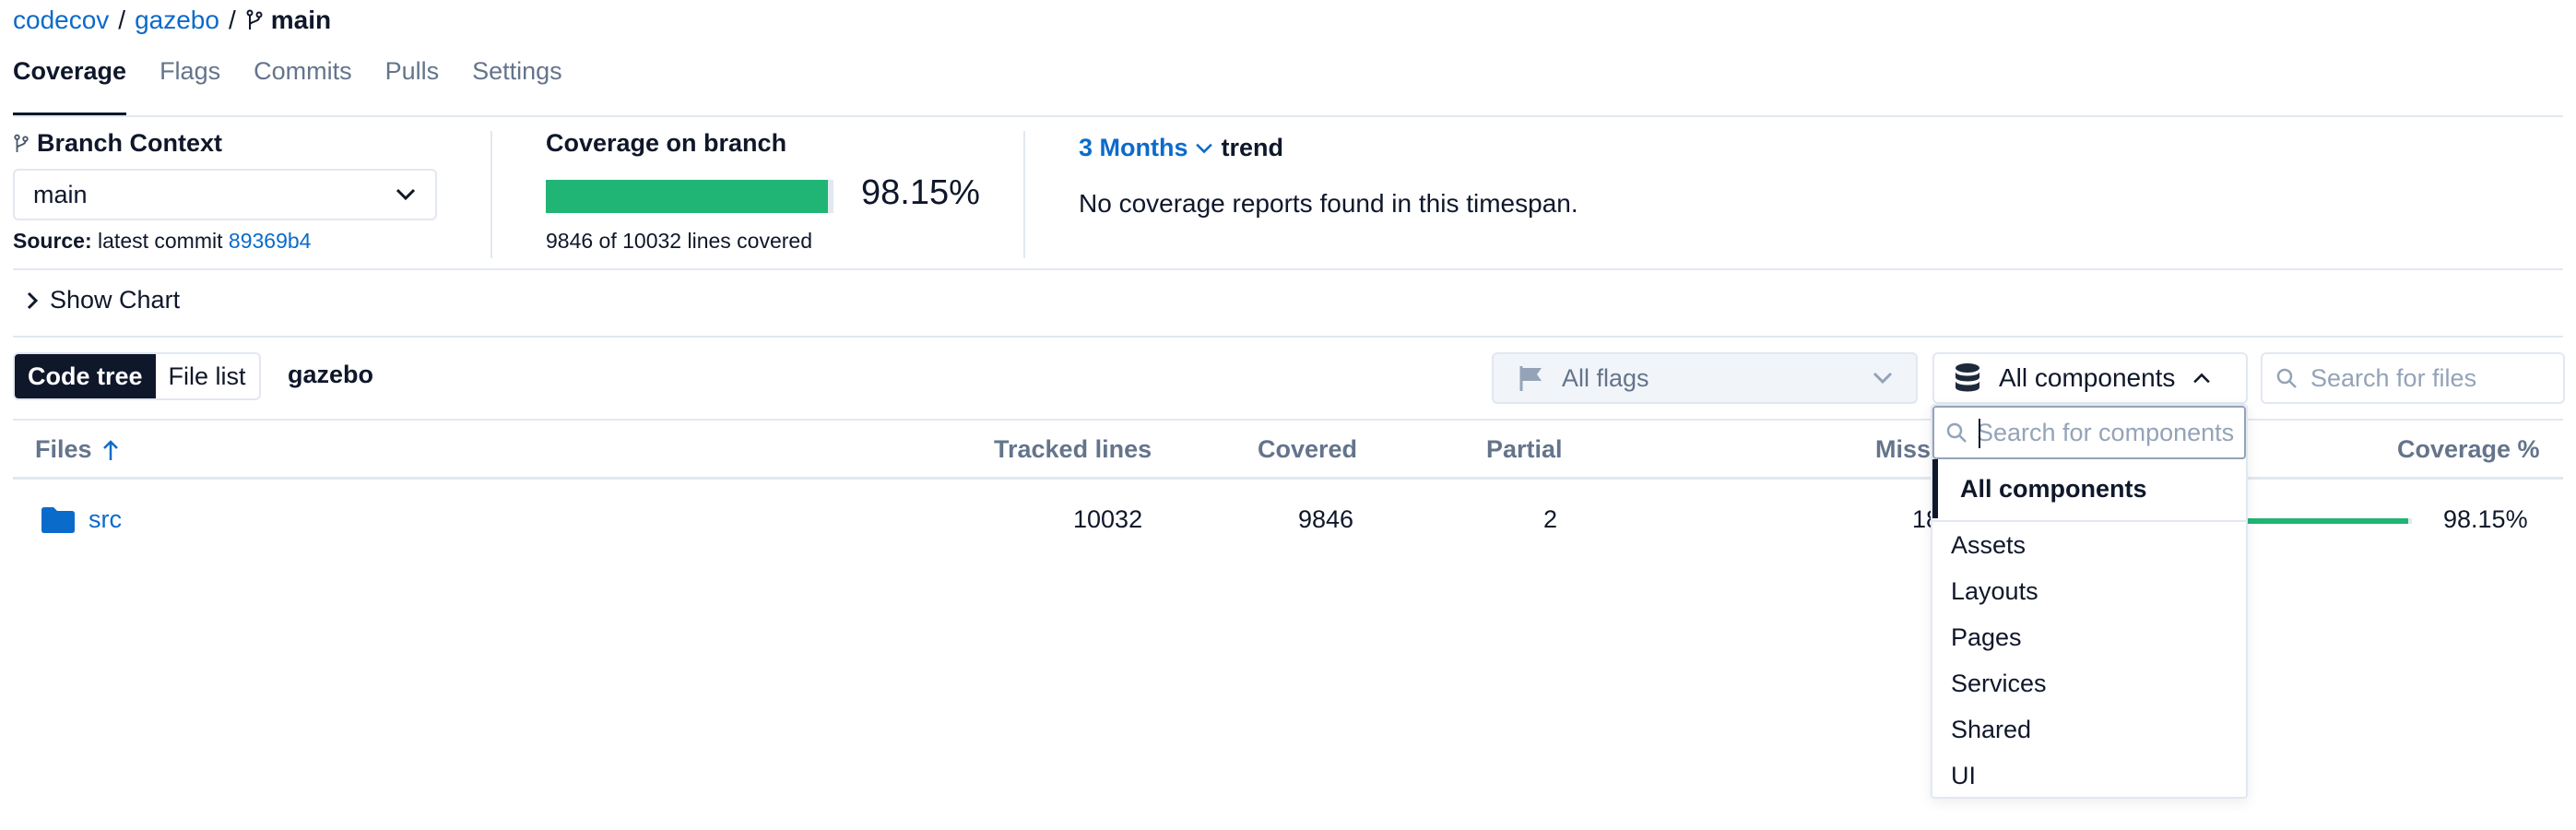 The width and height of the screenshot is (2576, 830). I want to click on trend-header: 3 Months trend, so click(1181, 148).